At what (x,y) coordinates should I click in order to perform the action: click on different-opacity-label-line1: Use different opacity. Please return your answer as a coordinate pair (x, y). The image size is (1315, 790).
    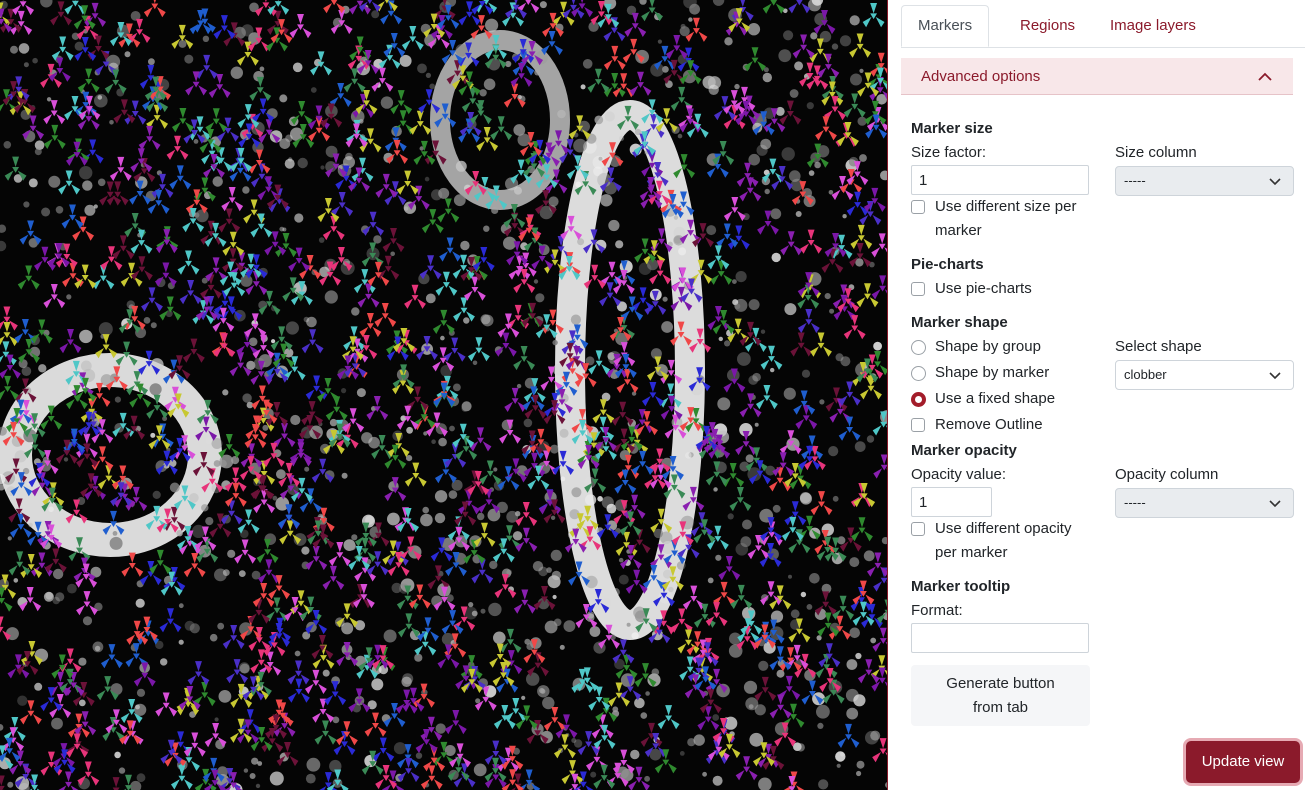
    Looking at the image, I should click on (1003, 528).